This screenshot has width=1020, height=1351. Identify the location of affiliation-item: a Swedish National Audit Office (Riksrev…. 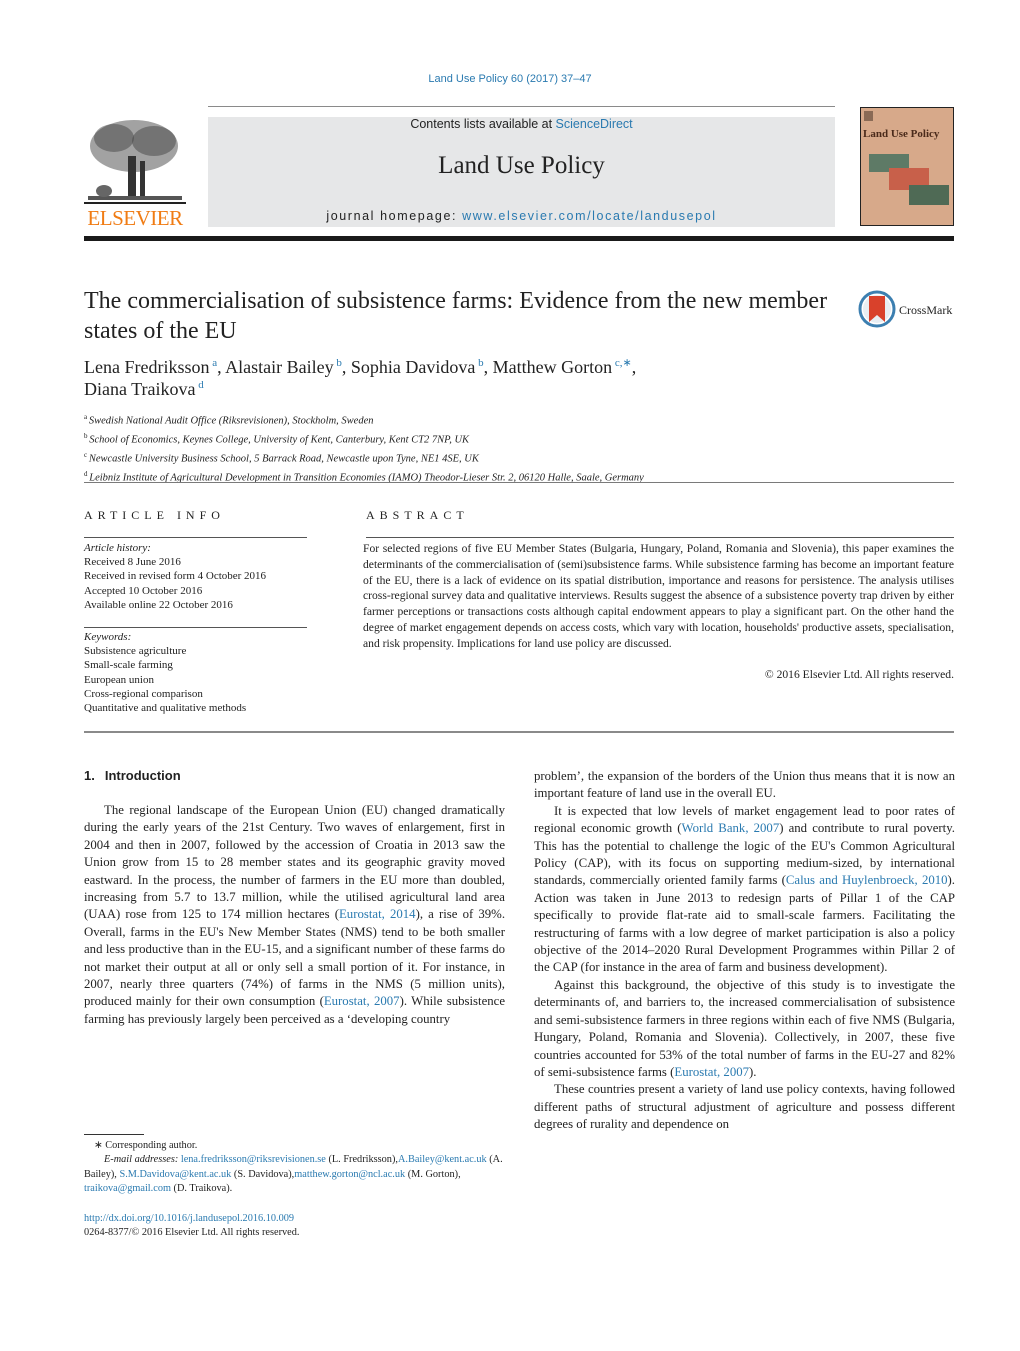
(484, 419).